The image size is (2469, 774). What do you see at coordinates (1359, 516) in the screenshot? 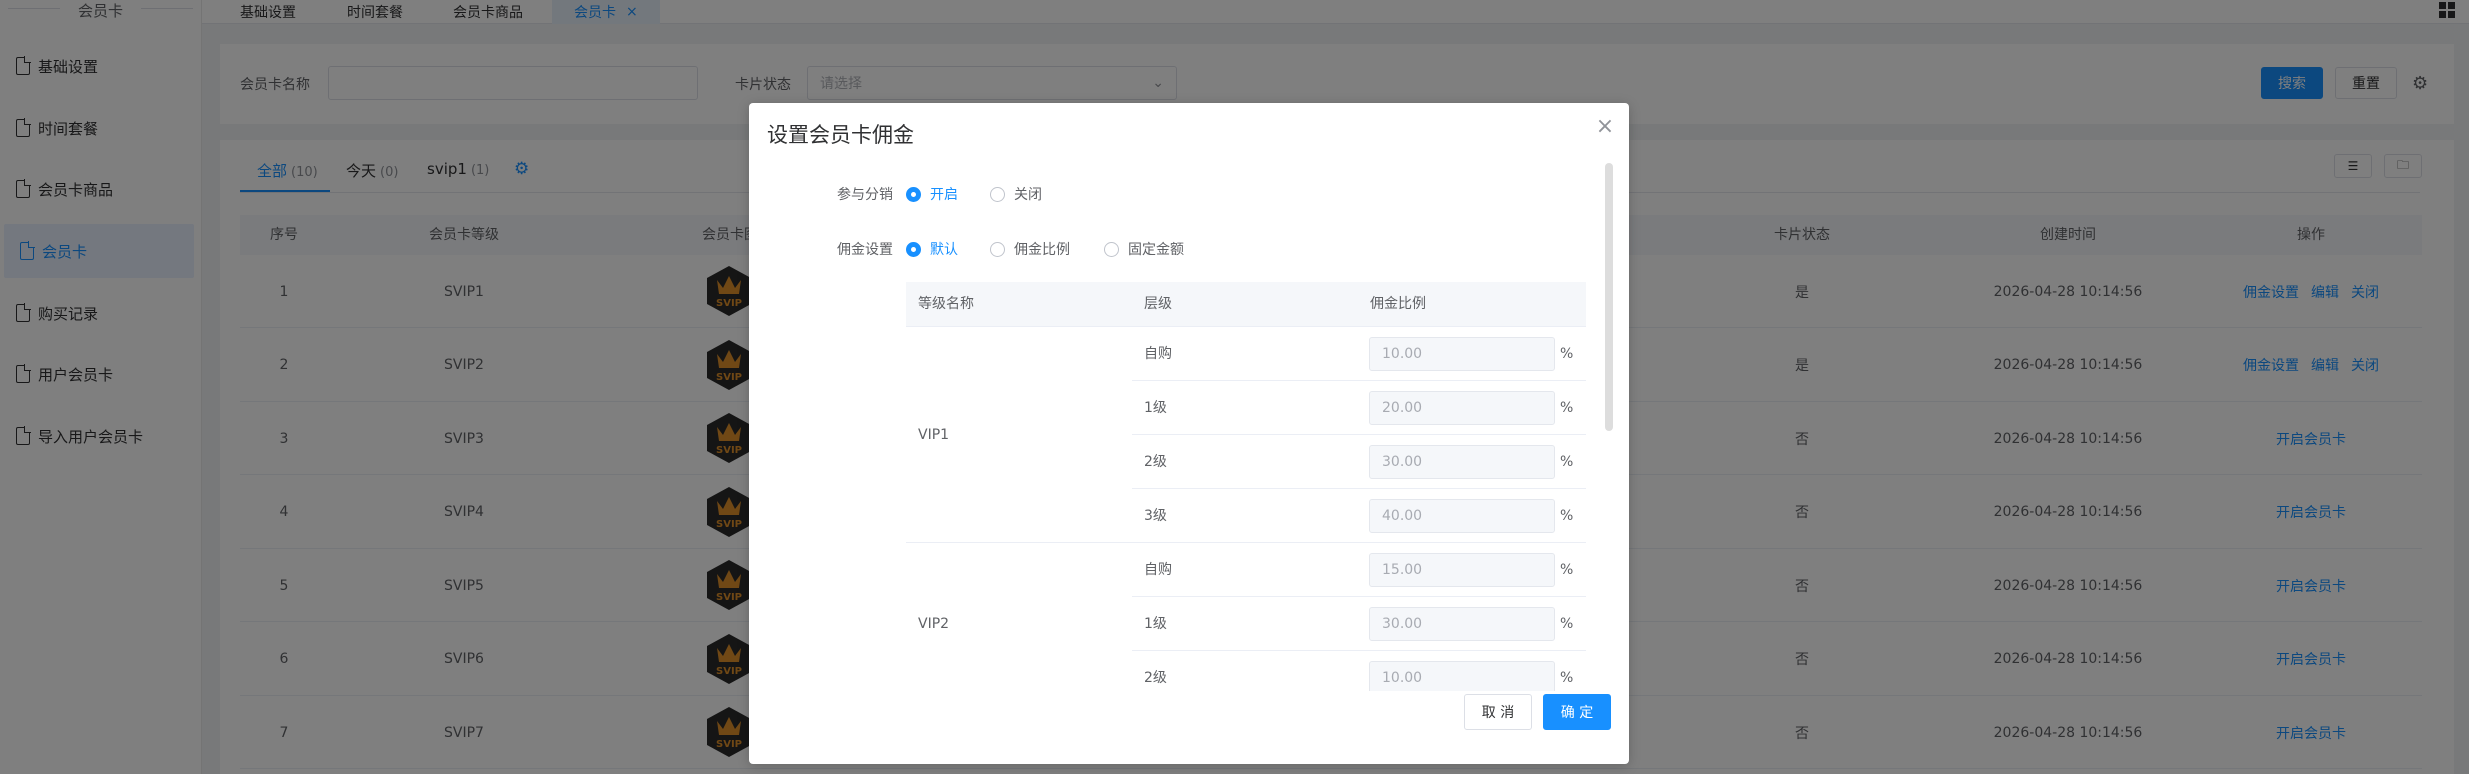
I see `tier-row: 3级 40.00%` at bounding box center [1359, 516].